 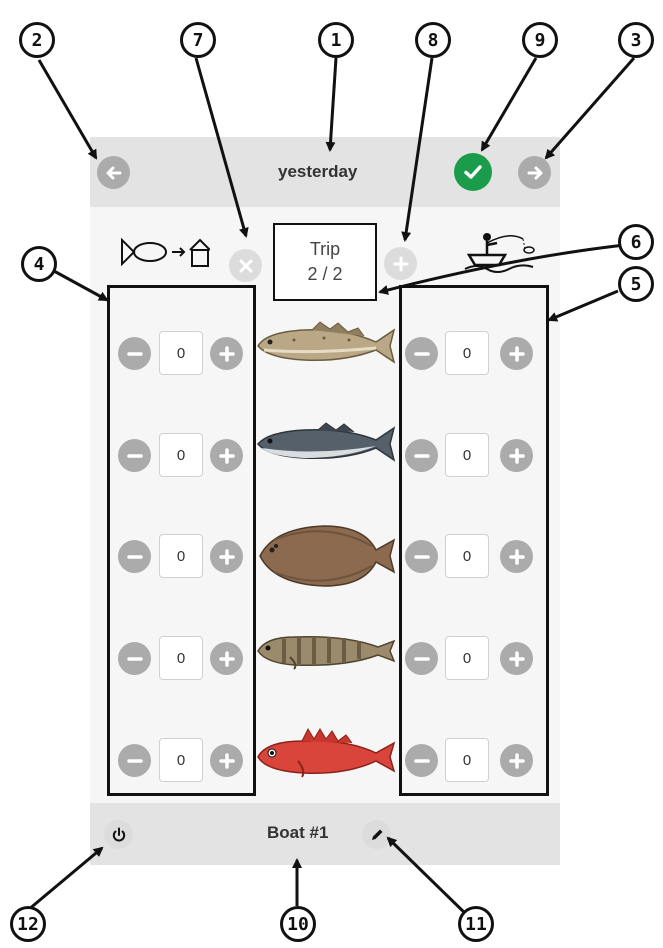 What do you see at coordinates (636, 40) in the screenshot?
I see `callout-3: 3` at bounding box center [636, 40].